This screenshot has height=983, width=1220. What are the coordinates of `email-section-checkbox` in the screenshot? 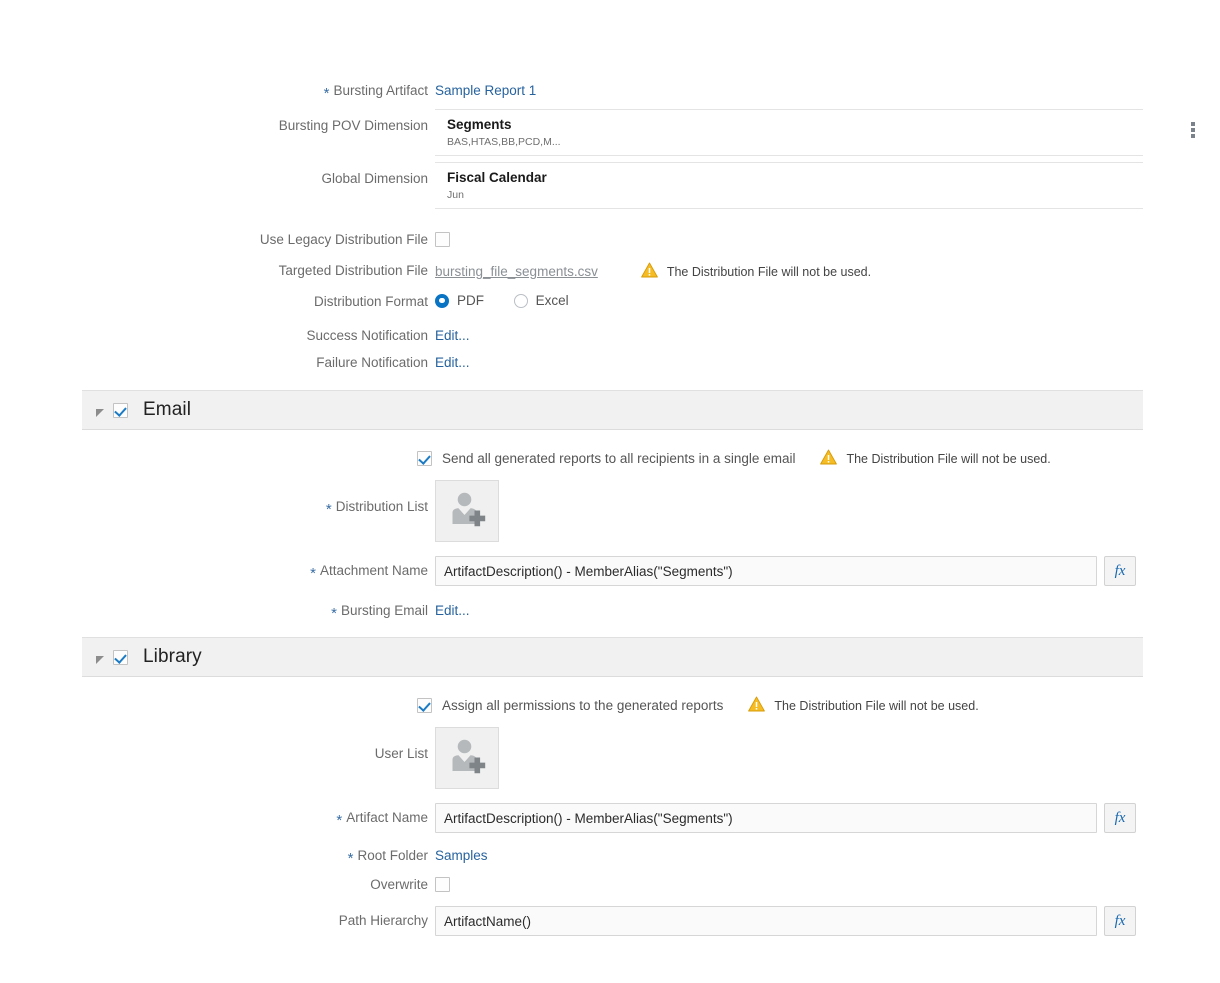 It's located at (120, 410).